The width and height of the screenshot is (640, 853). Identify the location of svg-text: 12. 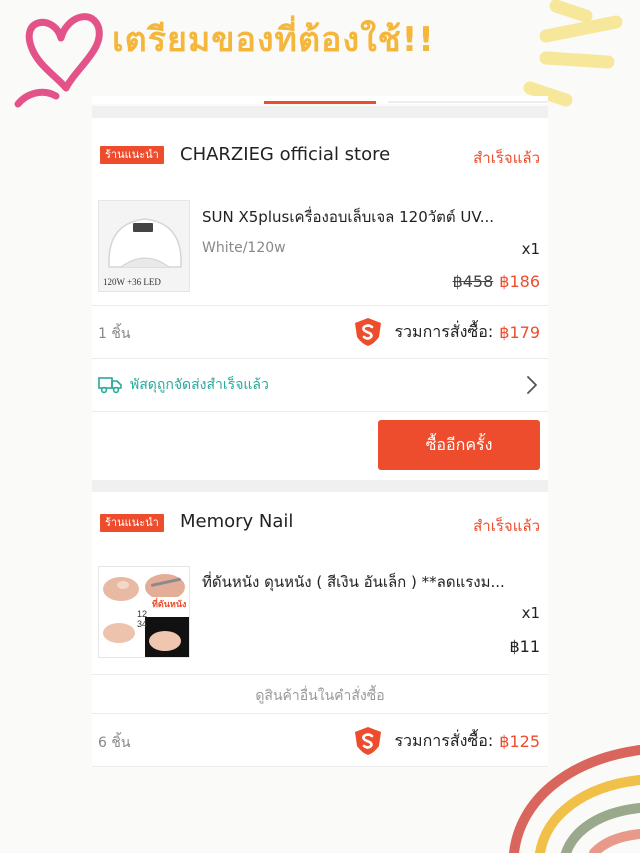
(142, 614).